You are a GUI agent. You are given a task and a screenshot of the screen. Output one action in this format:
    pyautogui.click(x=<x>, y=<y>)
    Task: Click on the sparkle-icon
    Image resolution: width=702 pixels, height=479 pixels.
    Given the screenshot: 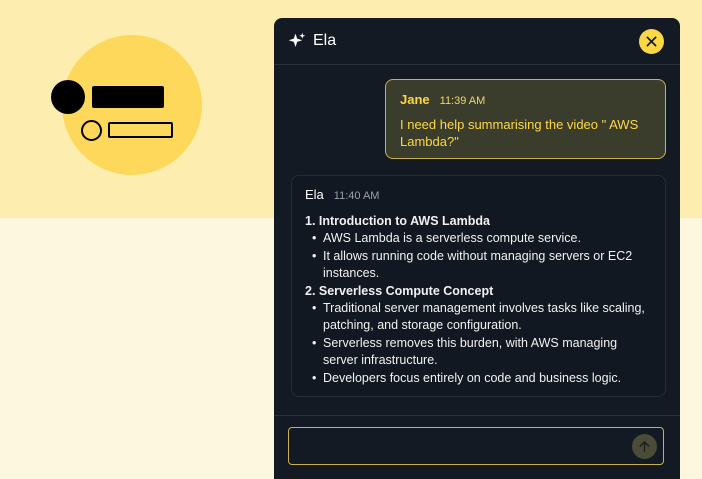 What is the action you would take?
    pyautogui.click(x=297, y=39)
    